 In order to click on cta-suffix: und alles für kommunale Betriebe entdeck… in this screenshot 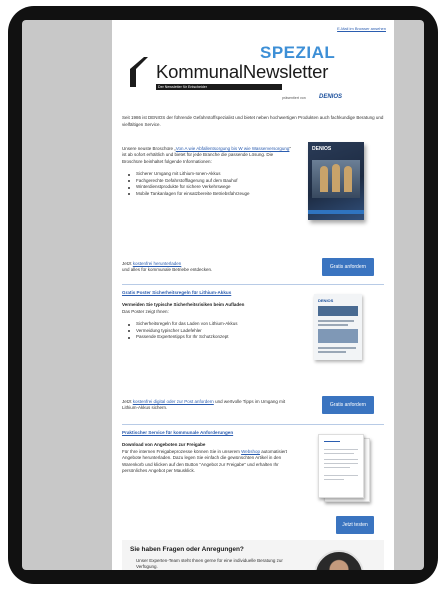, I will do `click(167, 270)`.